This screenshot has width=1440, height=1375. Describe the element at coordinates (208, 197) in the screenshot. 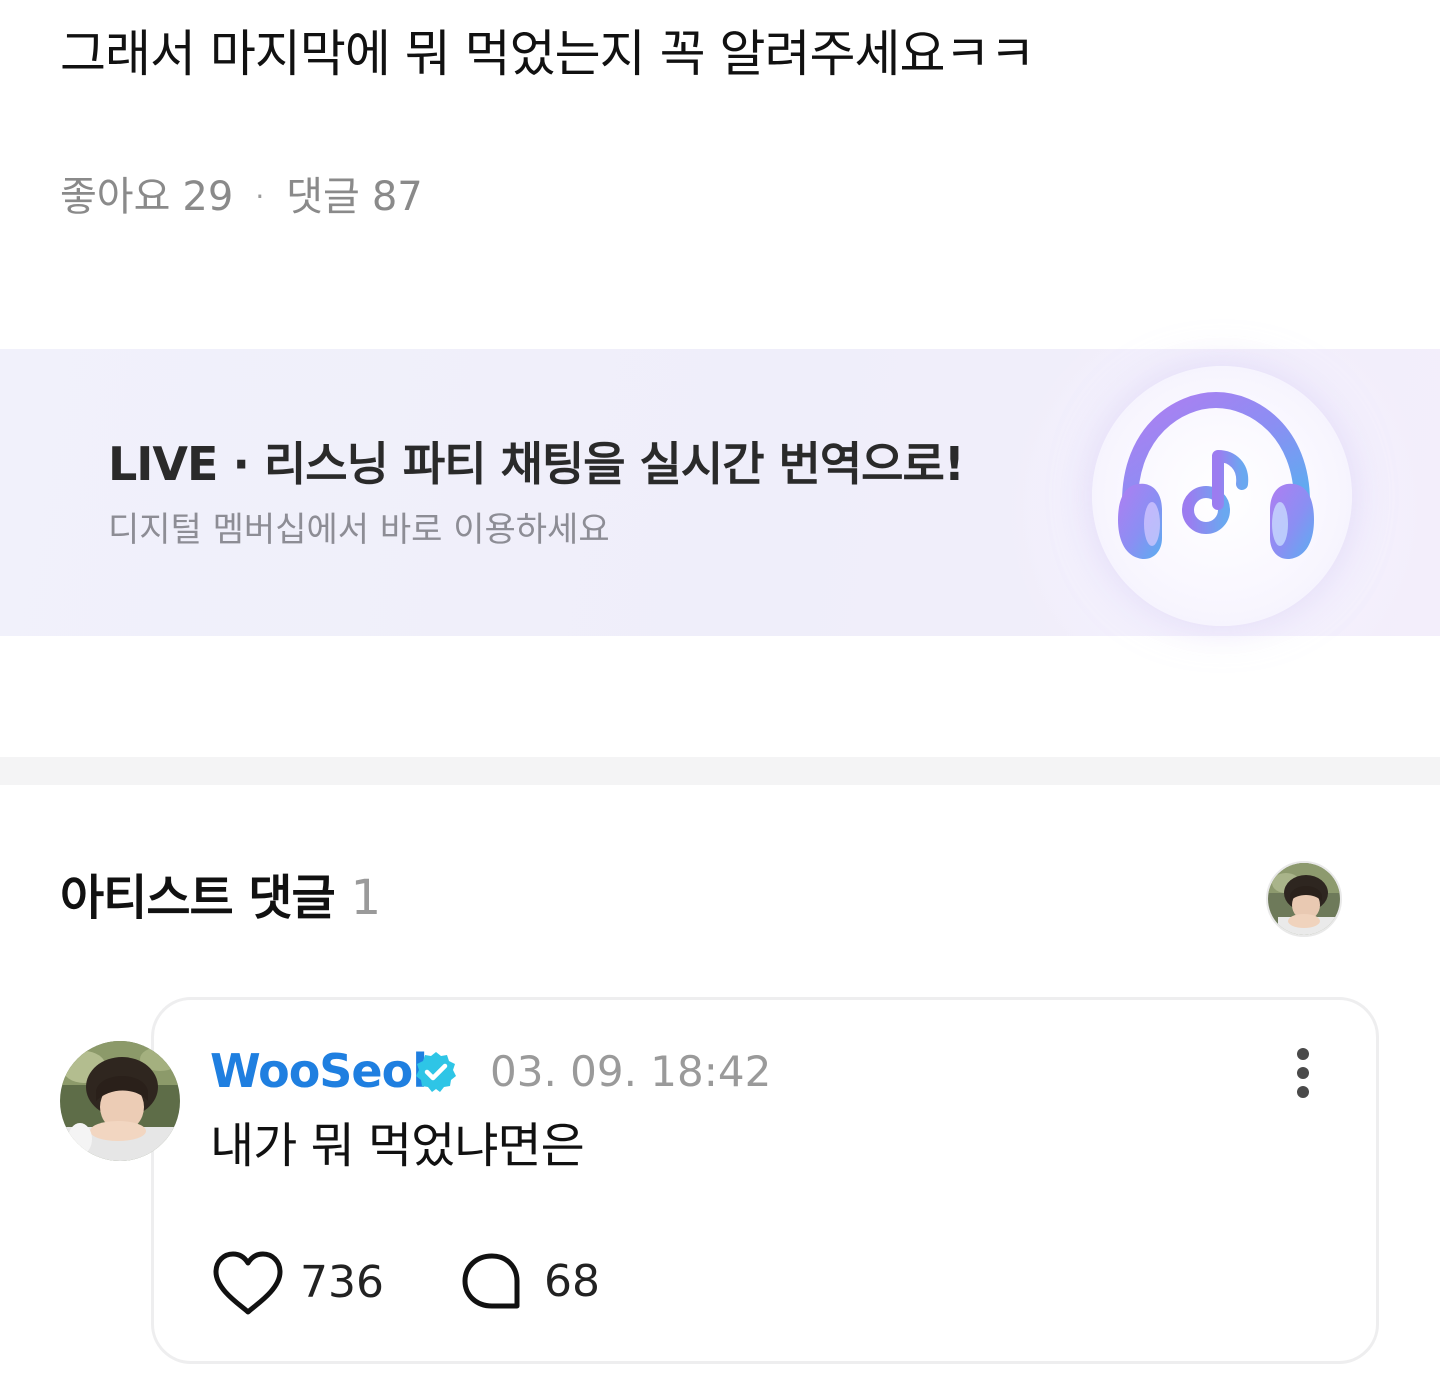

I see `likes-count: 29` at that location.